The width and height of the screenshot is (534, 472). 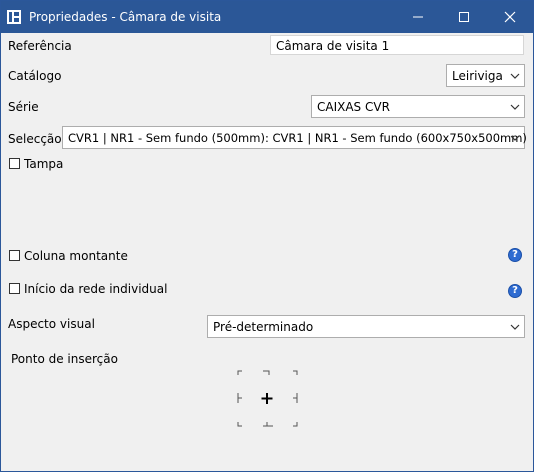 What do you see at coordinates (14, 255) in the screenshot?
I see `coluna-montante-checkbox` at bounding box center [14, 255].